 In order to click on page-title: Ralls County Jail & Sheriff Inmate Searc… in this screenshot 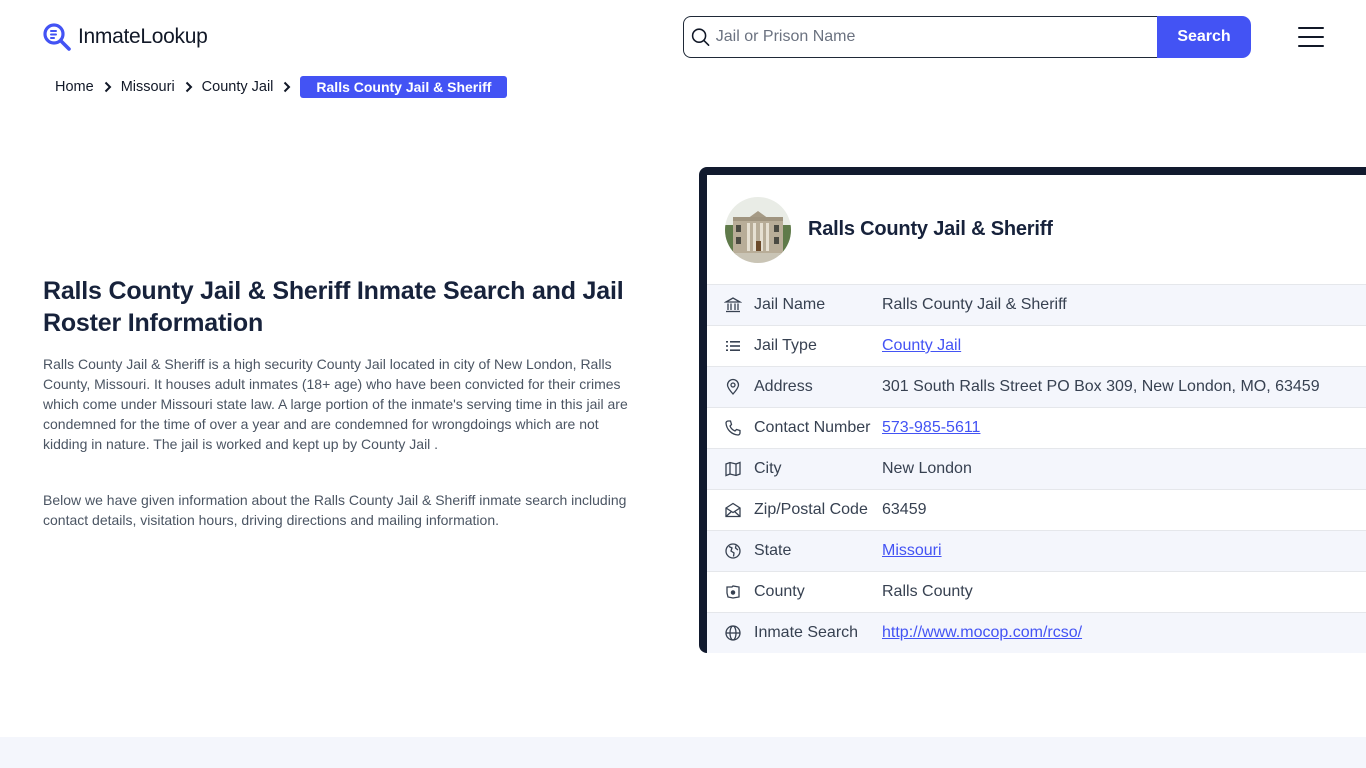, I will do `click(333, 307)`.